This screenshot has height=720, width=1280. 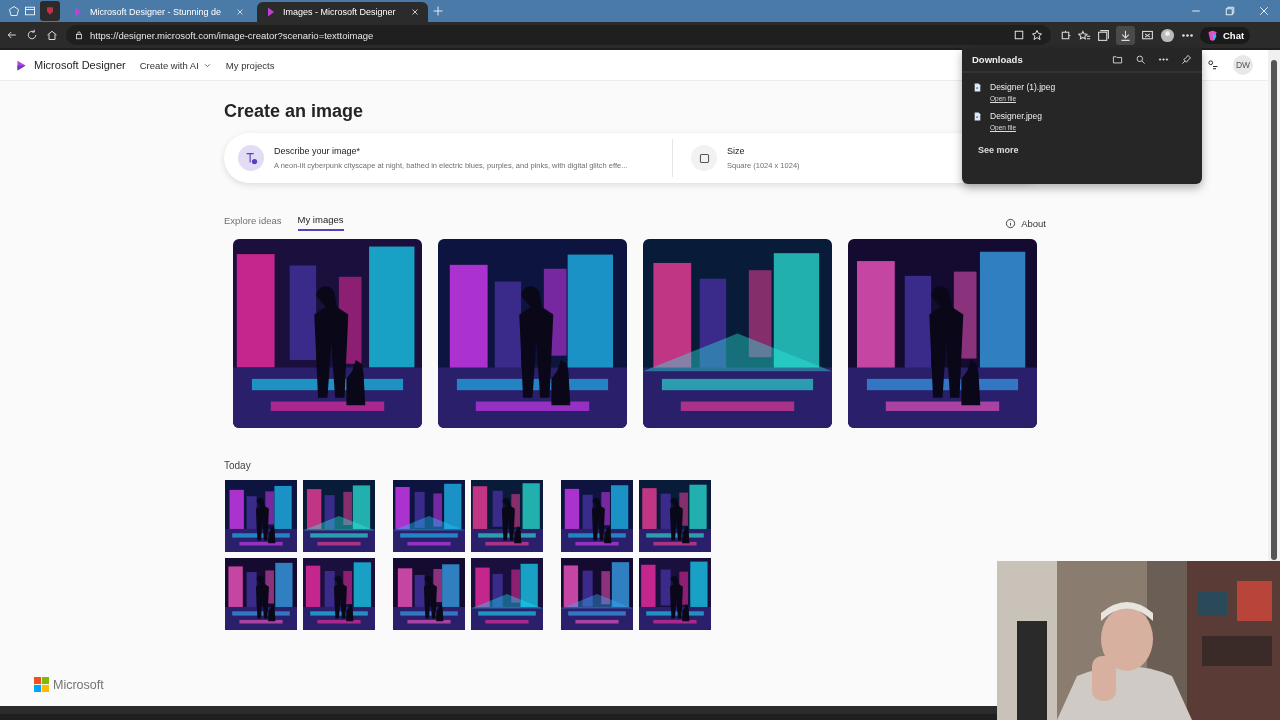 What do you see at coordinates (238, 465) in the screenshot?
I see `section-heading: Today` at bounding box center [238, 465].